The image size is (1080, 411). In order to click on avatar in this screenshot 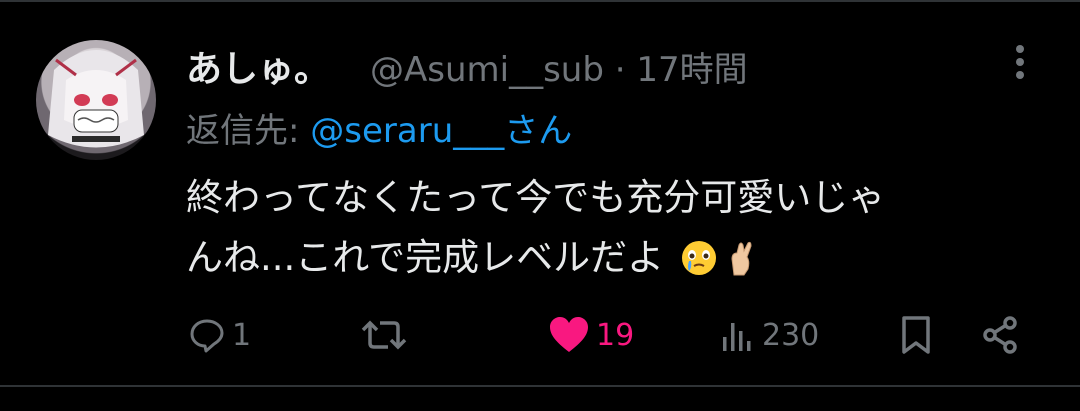, I will do `click(96, 100)`.